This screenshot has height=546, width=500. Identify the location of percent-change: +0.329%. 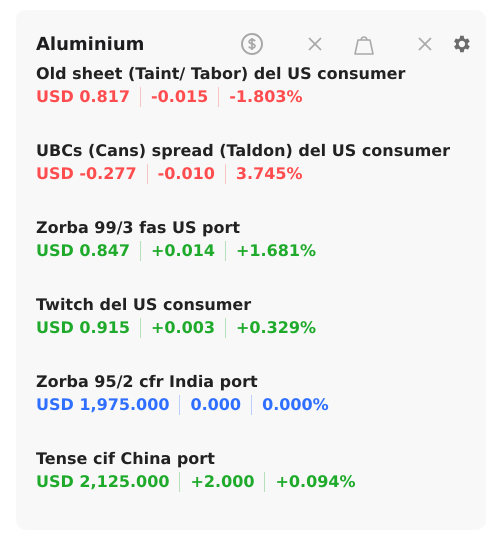
(276, 328).